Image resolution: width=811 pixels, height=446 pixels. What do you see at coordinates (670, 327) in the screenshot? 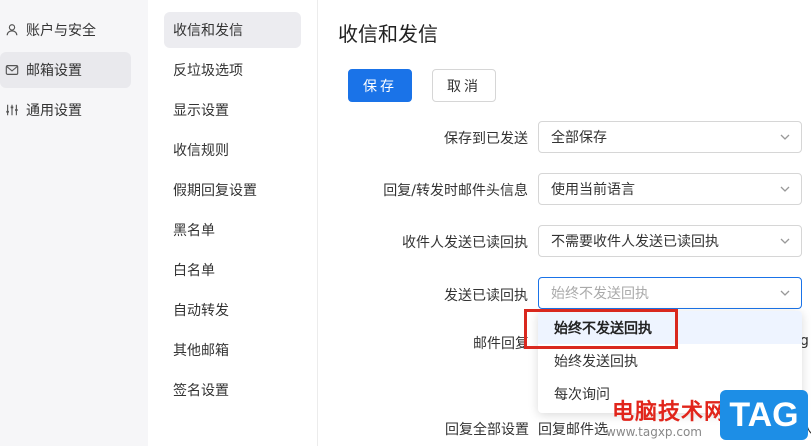
I see `dropdown-option-never-send: 始终不发送回执` at bounding box center [670, 327].